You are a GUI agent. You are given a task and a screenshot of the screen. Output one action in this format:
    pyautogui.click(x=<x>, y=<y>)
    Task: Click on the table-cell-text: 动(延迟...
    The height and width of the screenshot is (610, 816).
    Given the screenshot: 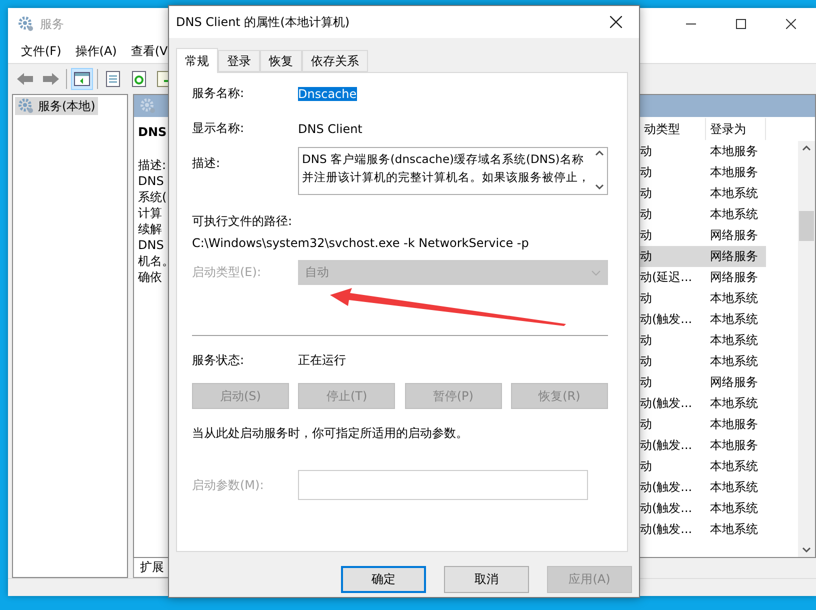 What is the action you would take?
    pyautogui.click(x=666, y=277)
    